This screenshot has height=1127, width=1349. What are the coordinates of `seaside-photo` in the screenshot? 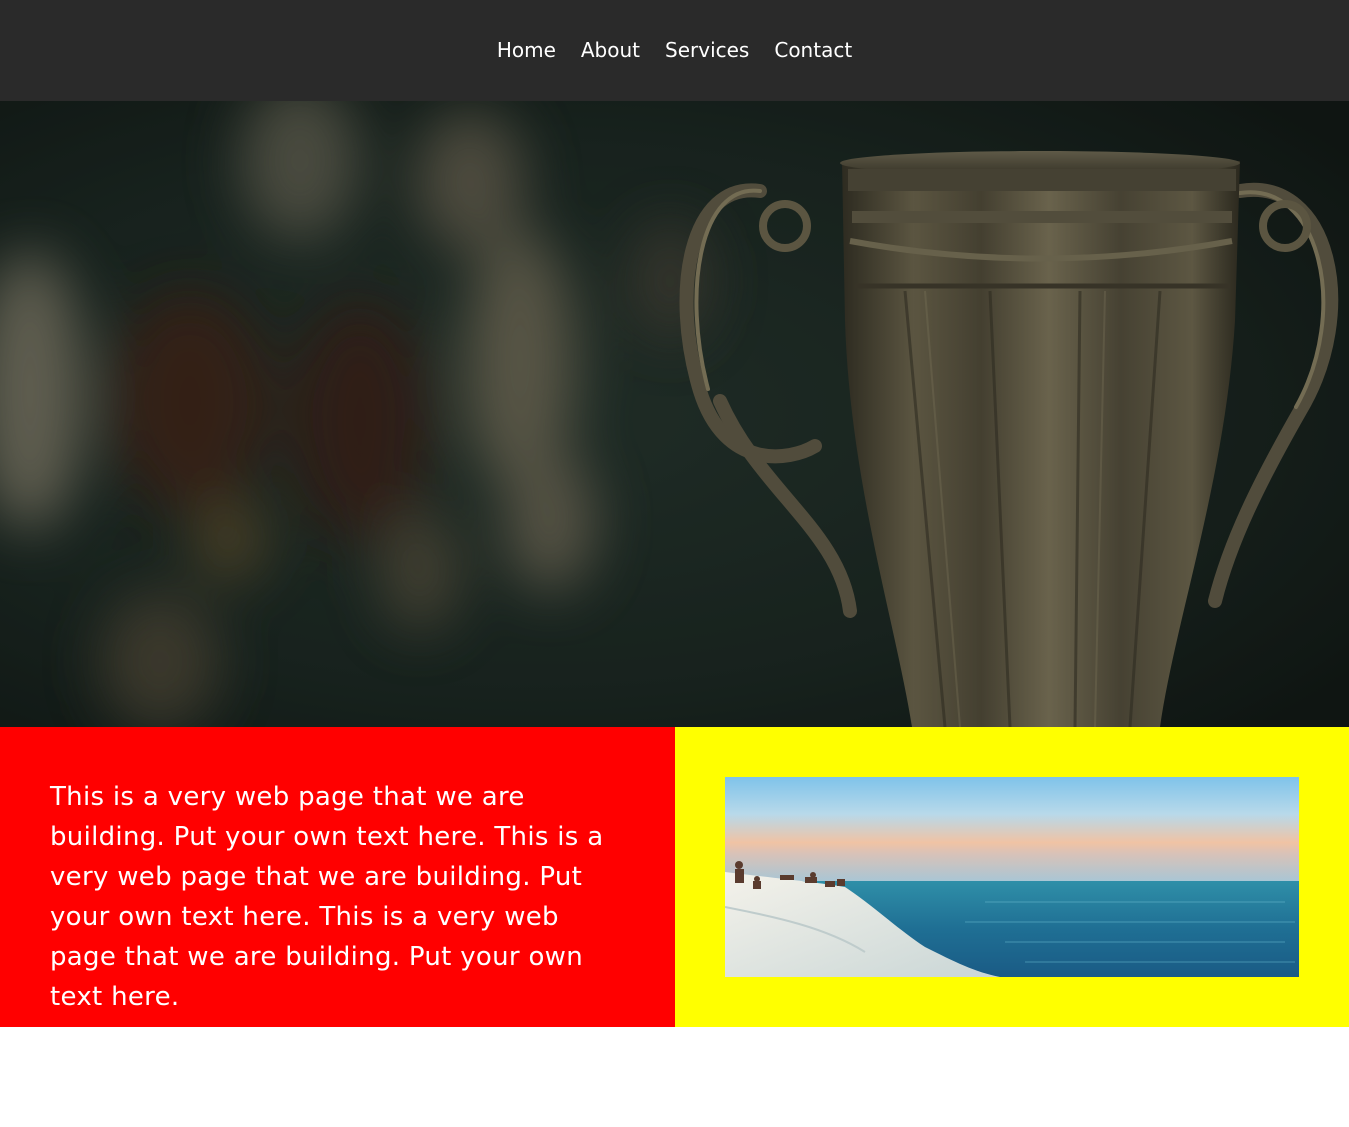 It's located at (1012, 877).